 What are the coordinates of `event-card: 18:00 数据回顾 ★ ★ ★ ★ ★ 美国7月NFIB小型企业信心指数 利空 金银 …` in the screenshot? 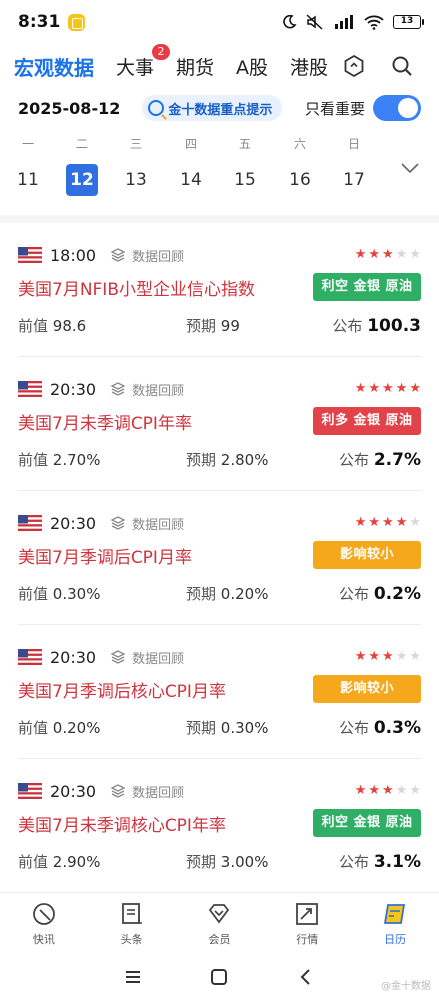 It's located at (219, 290).